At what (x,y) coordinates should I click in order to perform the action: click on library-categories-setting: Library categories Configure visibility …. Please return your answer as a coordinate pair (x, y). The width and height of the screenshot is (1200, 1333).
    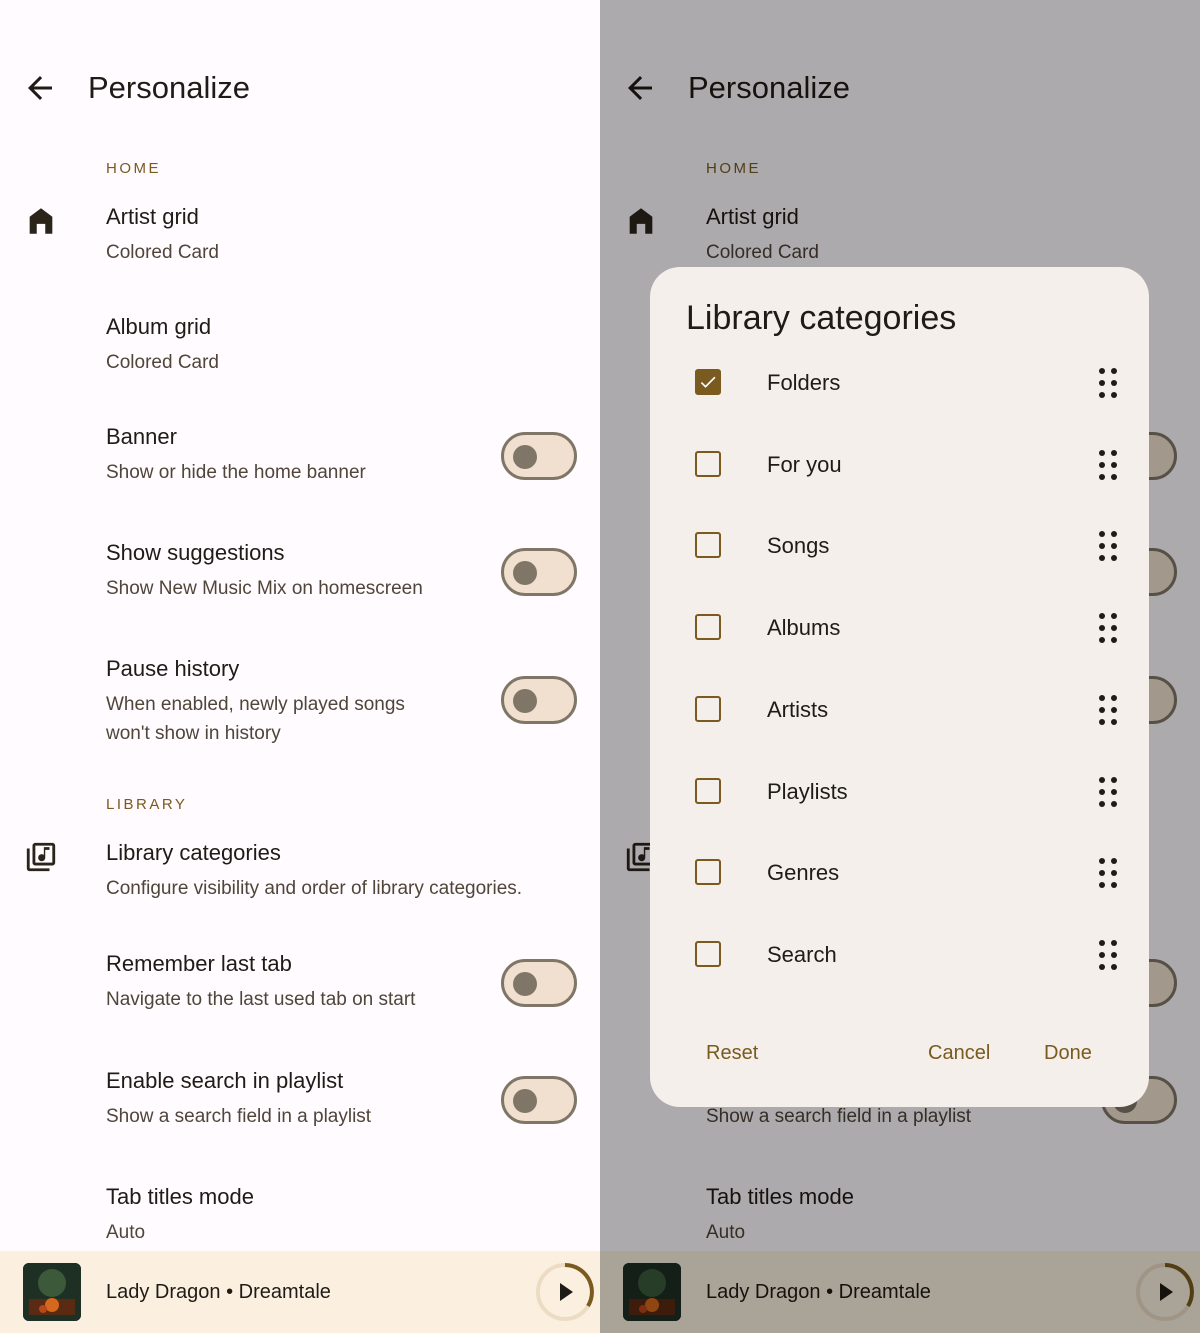
    Looking at the image, I should click on (300, 875).